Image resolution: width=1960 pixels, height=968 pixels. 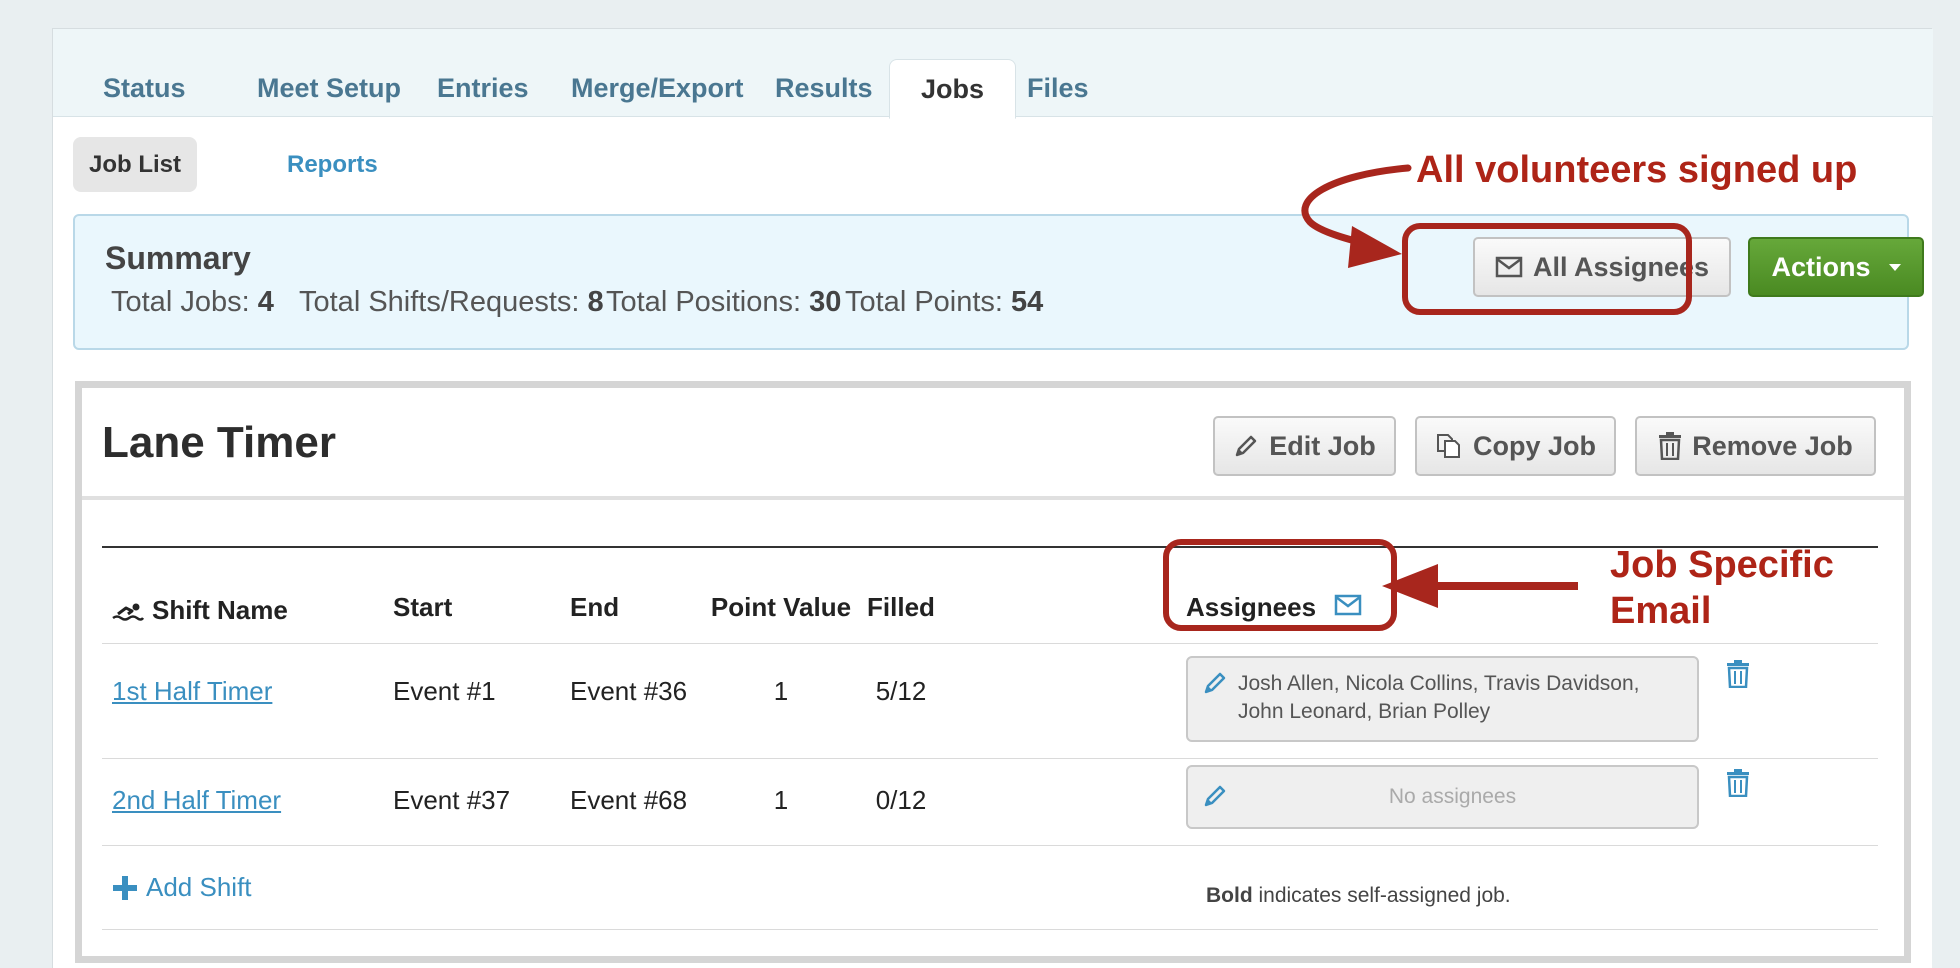 What do you see at coordinates (657, 88) in the screenshot?
I see `tab-merge-export: Merge/Export` at bounding box center [657, 88].